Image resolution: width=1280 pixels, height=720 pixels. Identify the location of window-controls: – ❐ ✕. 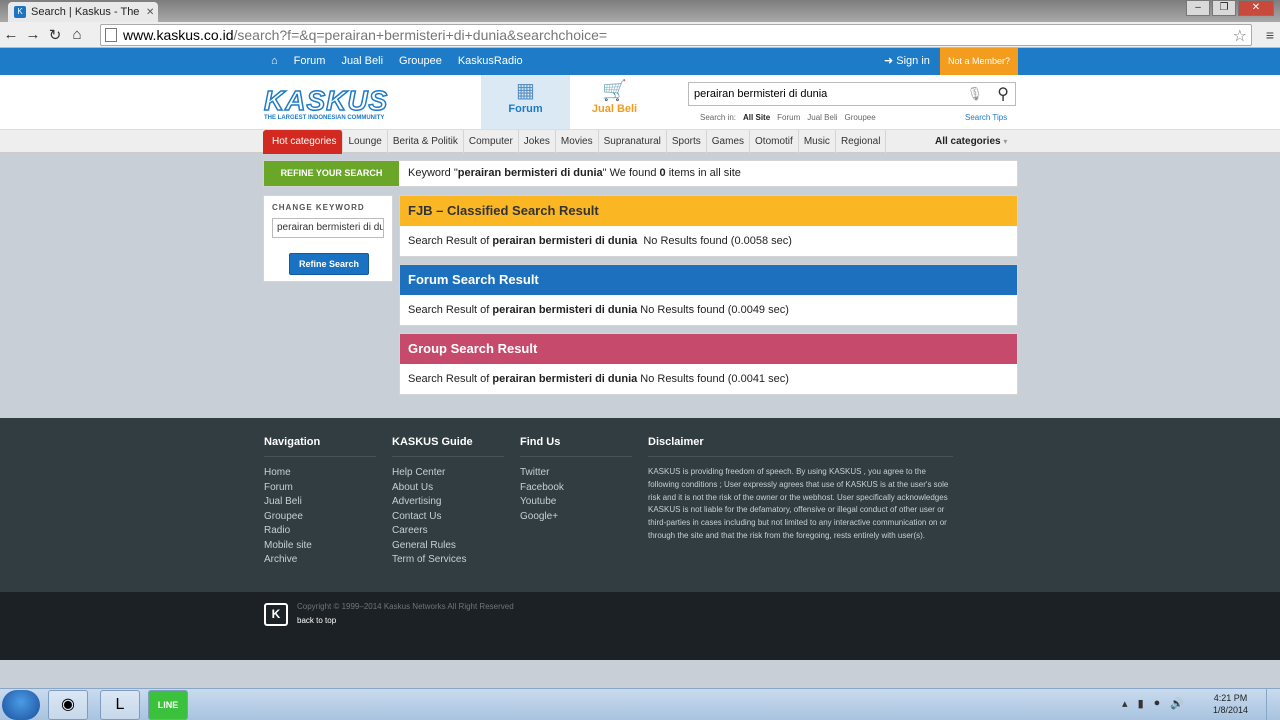
(1230, 8).